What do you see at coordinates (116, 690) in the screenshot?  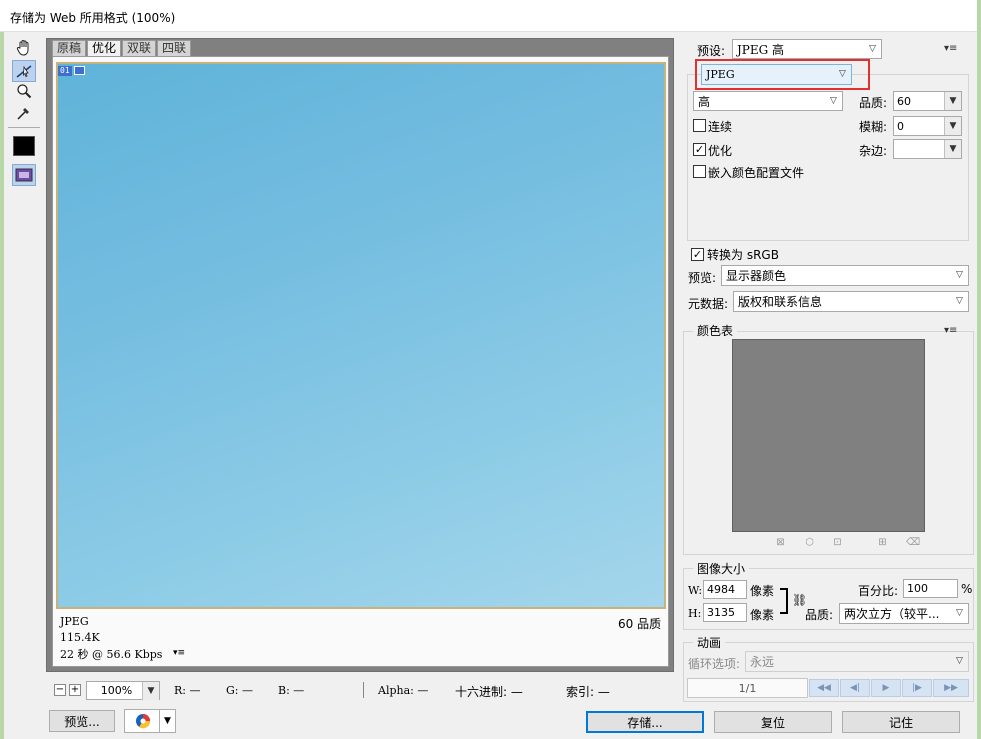 I see `zoom-level-value: 100%` at bounding box center [116, 690].